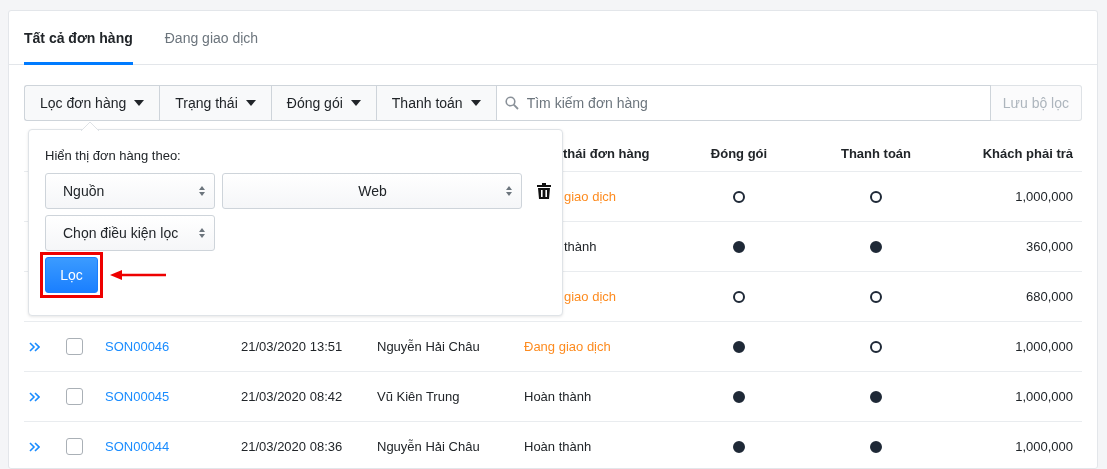 This screenshot has height=469, width=1107. Describe the element at coordinates (580, 246) in the screenshot. I see `status-cell: thành` at that location.